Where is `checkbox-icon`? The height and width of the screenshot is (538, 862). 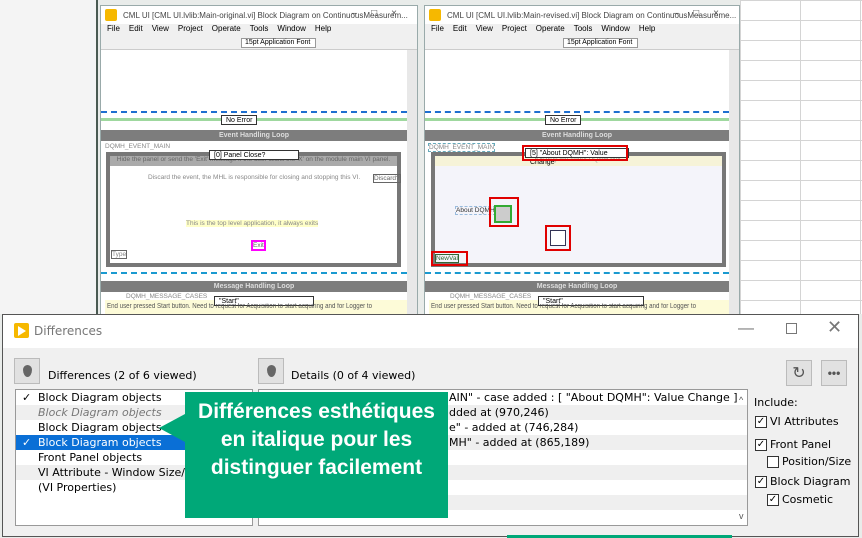 checkbox-icon is located at coordinates (773, 461).